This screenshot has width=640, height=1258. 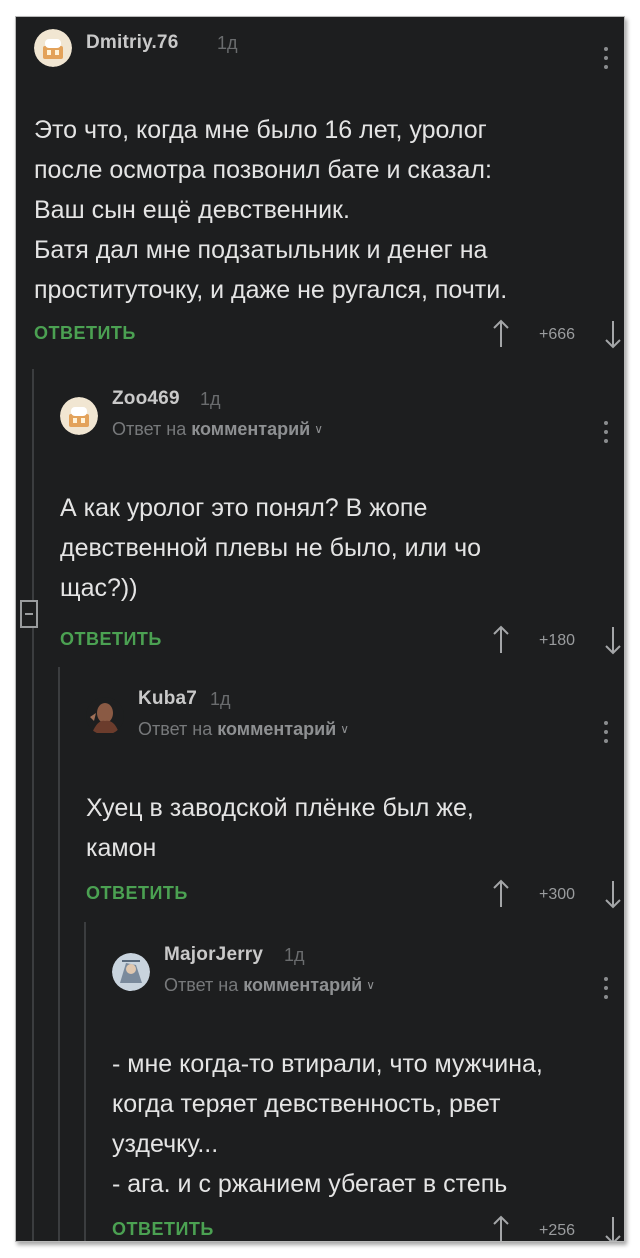 What do you see at coordinates (365, 968) in the screenshot?
I see `comment-header: MajorJerry 1д Ответ на комментарий ∨` at bounding box center [365, 968].